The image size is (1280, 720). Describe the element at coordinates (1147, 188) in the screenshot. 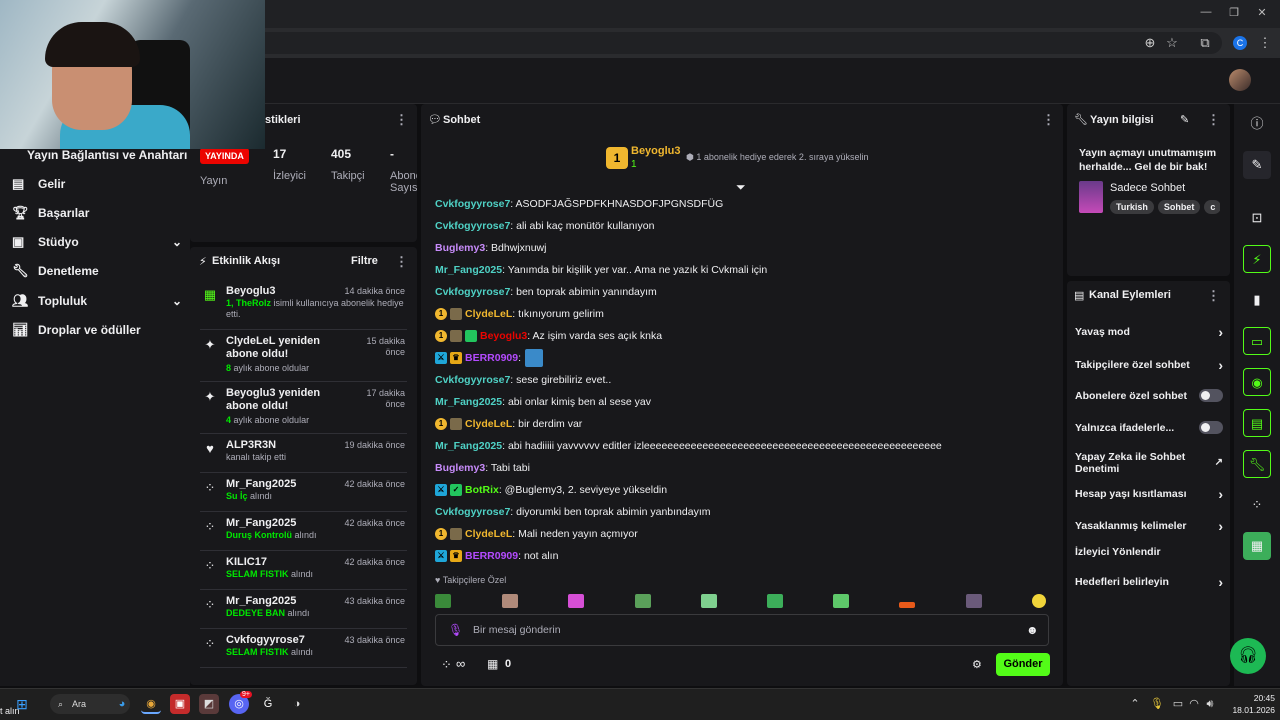

I see `category-name: Sadece Sohbet` at that location.